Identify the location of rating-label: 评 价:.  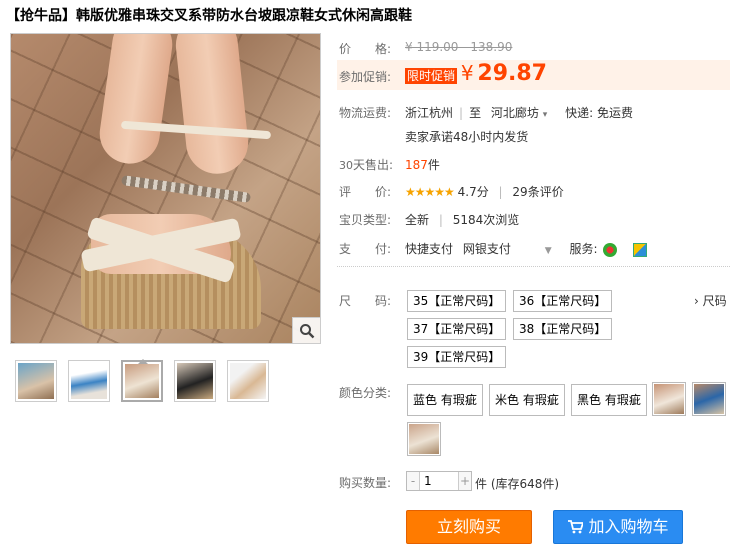
(365, 192).